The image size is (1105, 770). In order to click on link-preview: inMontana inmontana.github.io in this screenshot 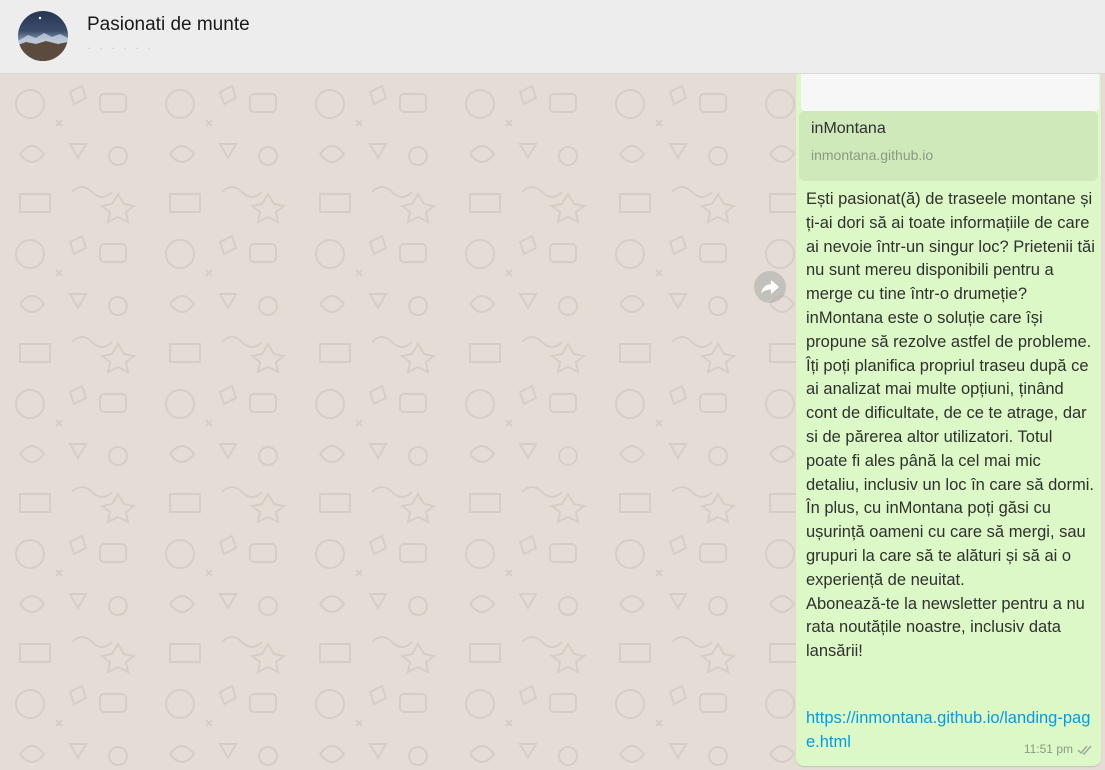, I will do `click(948, 146)`.